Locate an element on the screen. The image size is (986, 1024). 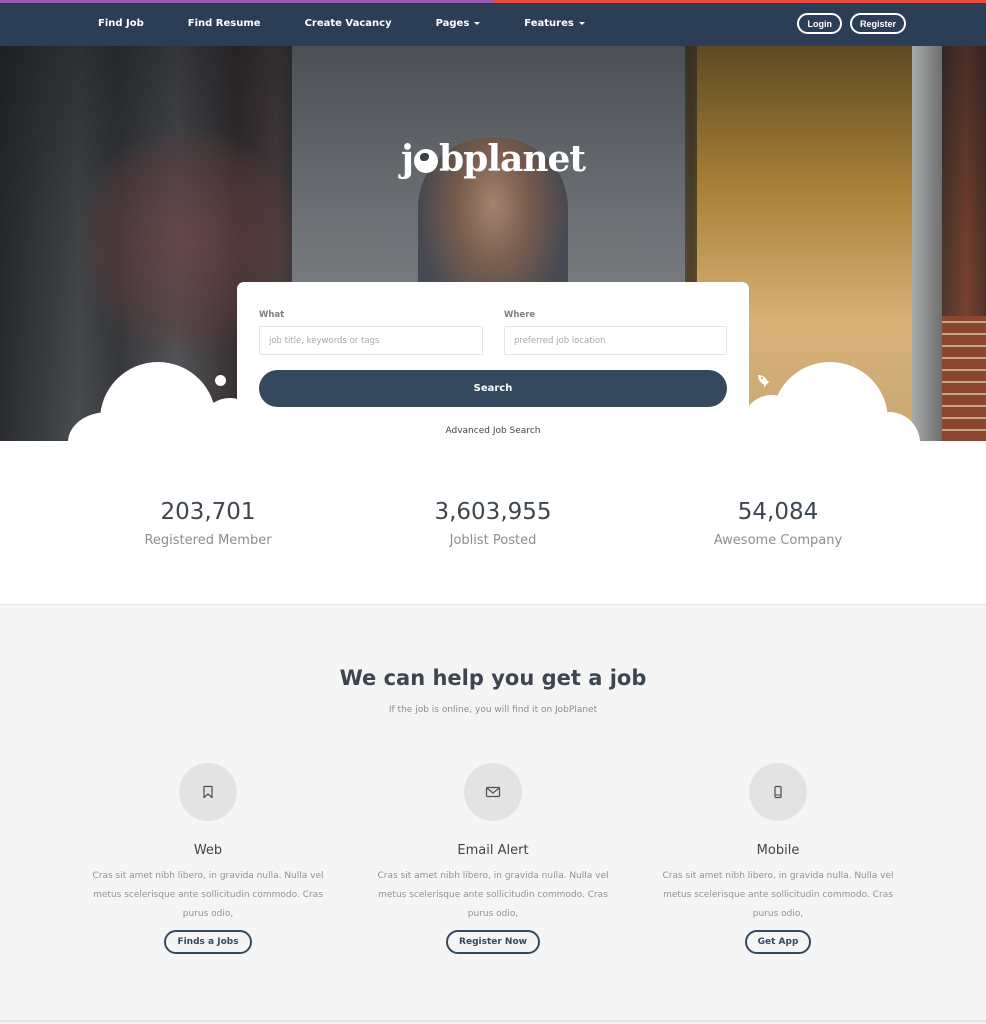
stat-awesome-company: 54,084 Awesome Company is located at coordinates (778, 523).